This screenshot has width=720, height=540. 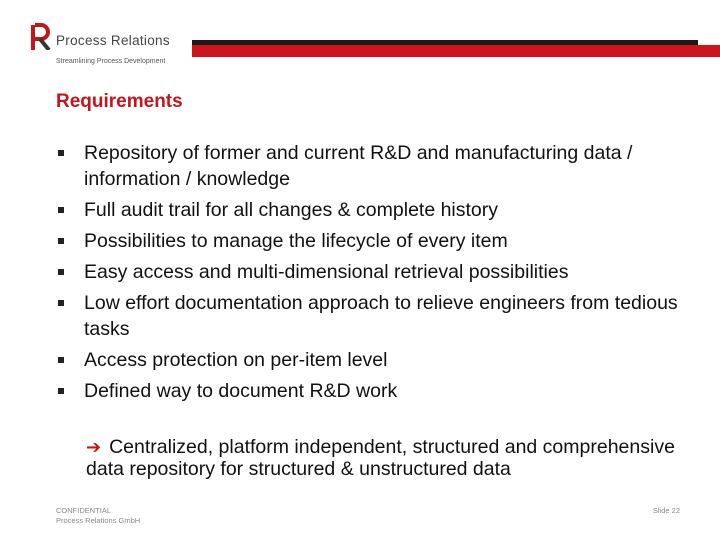 I want to click on brand-tagline: Streamlining Process Development, so click(x=111, y=61).